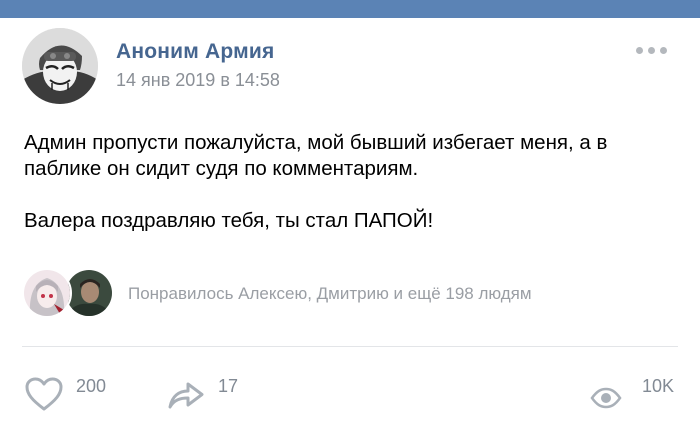 Image resolution: width=700 pixels, height=428 pixels. I want to click on likes-count: 200, so click(91, 386).